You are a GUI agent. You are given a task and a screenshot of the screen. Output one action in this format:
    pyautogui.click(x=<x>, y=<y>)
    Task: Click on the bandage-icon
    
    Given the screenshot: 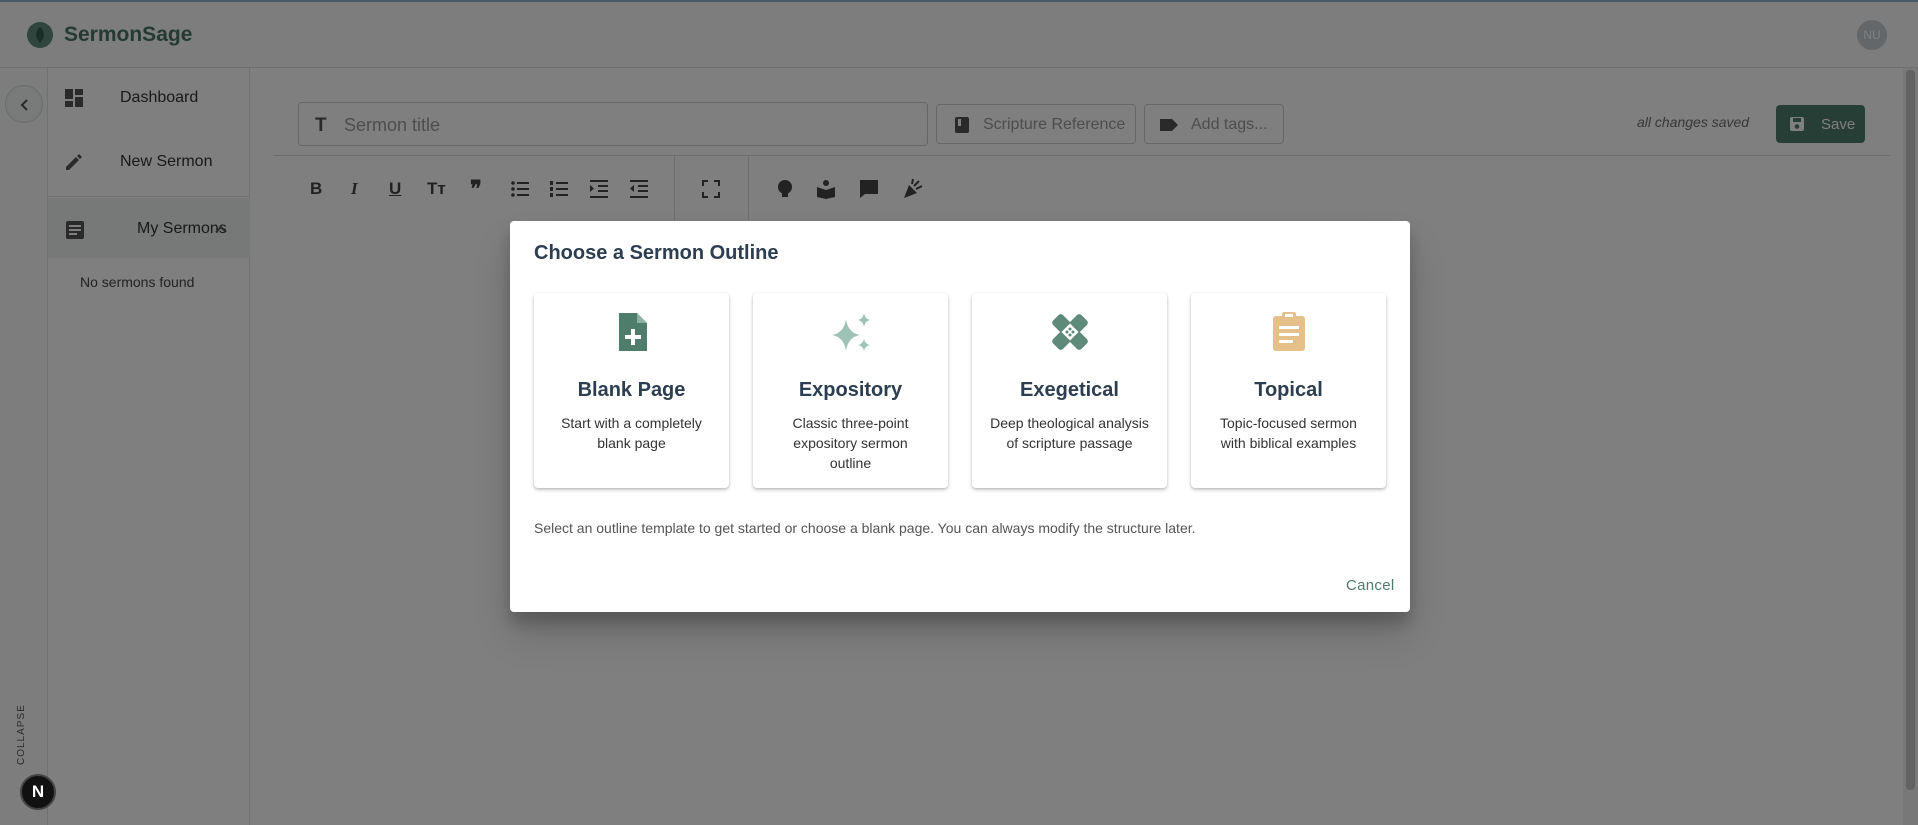 What is the action you would take?
    pyautogui.click(x=1070, y=332)
    